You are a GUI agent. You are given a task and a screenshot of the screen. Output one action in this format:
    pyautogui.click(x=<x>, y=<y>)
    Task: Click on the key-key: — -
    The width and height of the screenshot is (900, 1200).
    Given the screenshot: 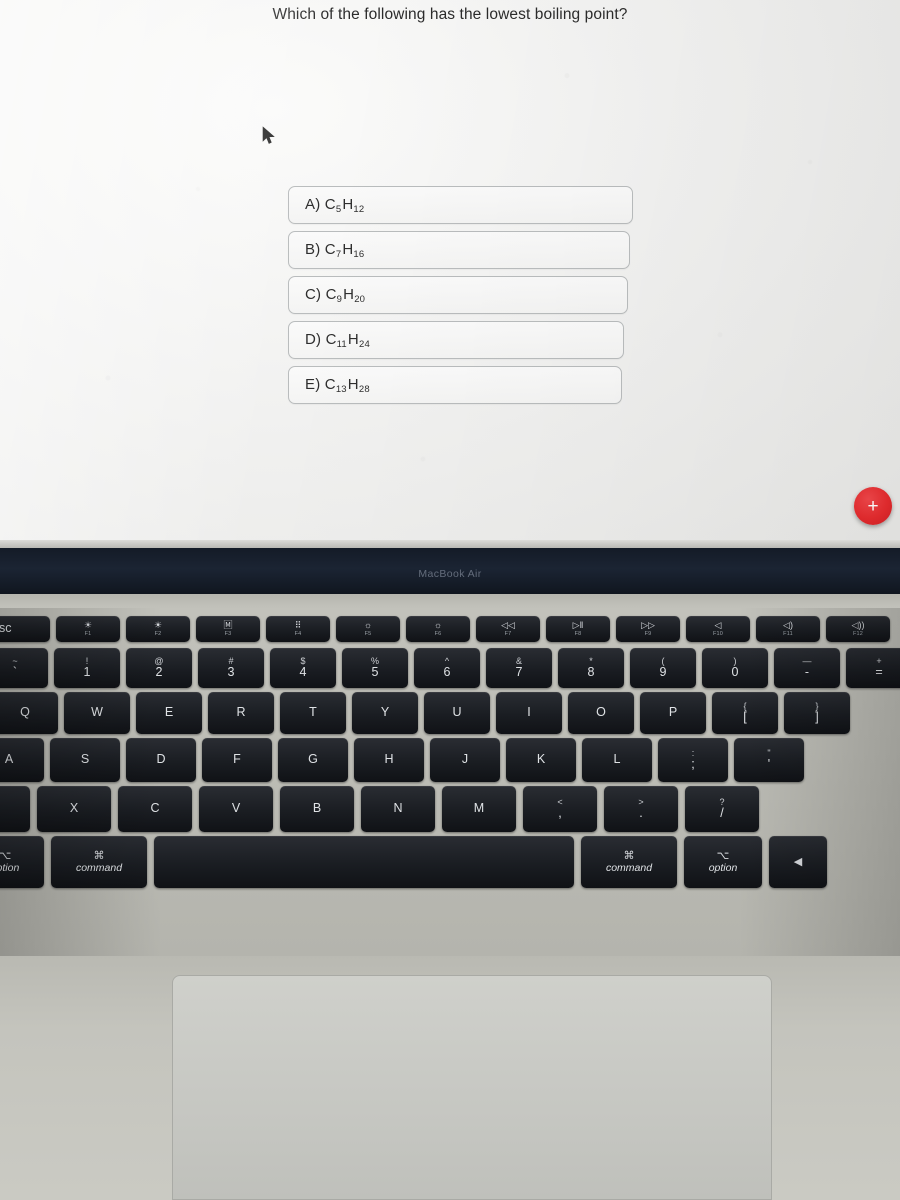 What is the action you would take?
    pyautogui.click(x=807, y=668)
    